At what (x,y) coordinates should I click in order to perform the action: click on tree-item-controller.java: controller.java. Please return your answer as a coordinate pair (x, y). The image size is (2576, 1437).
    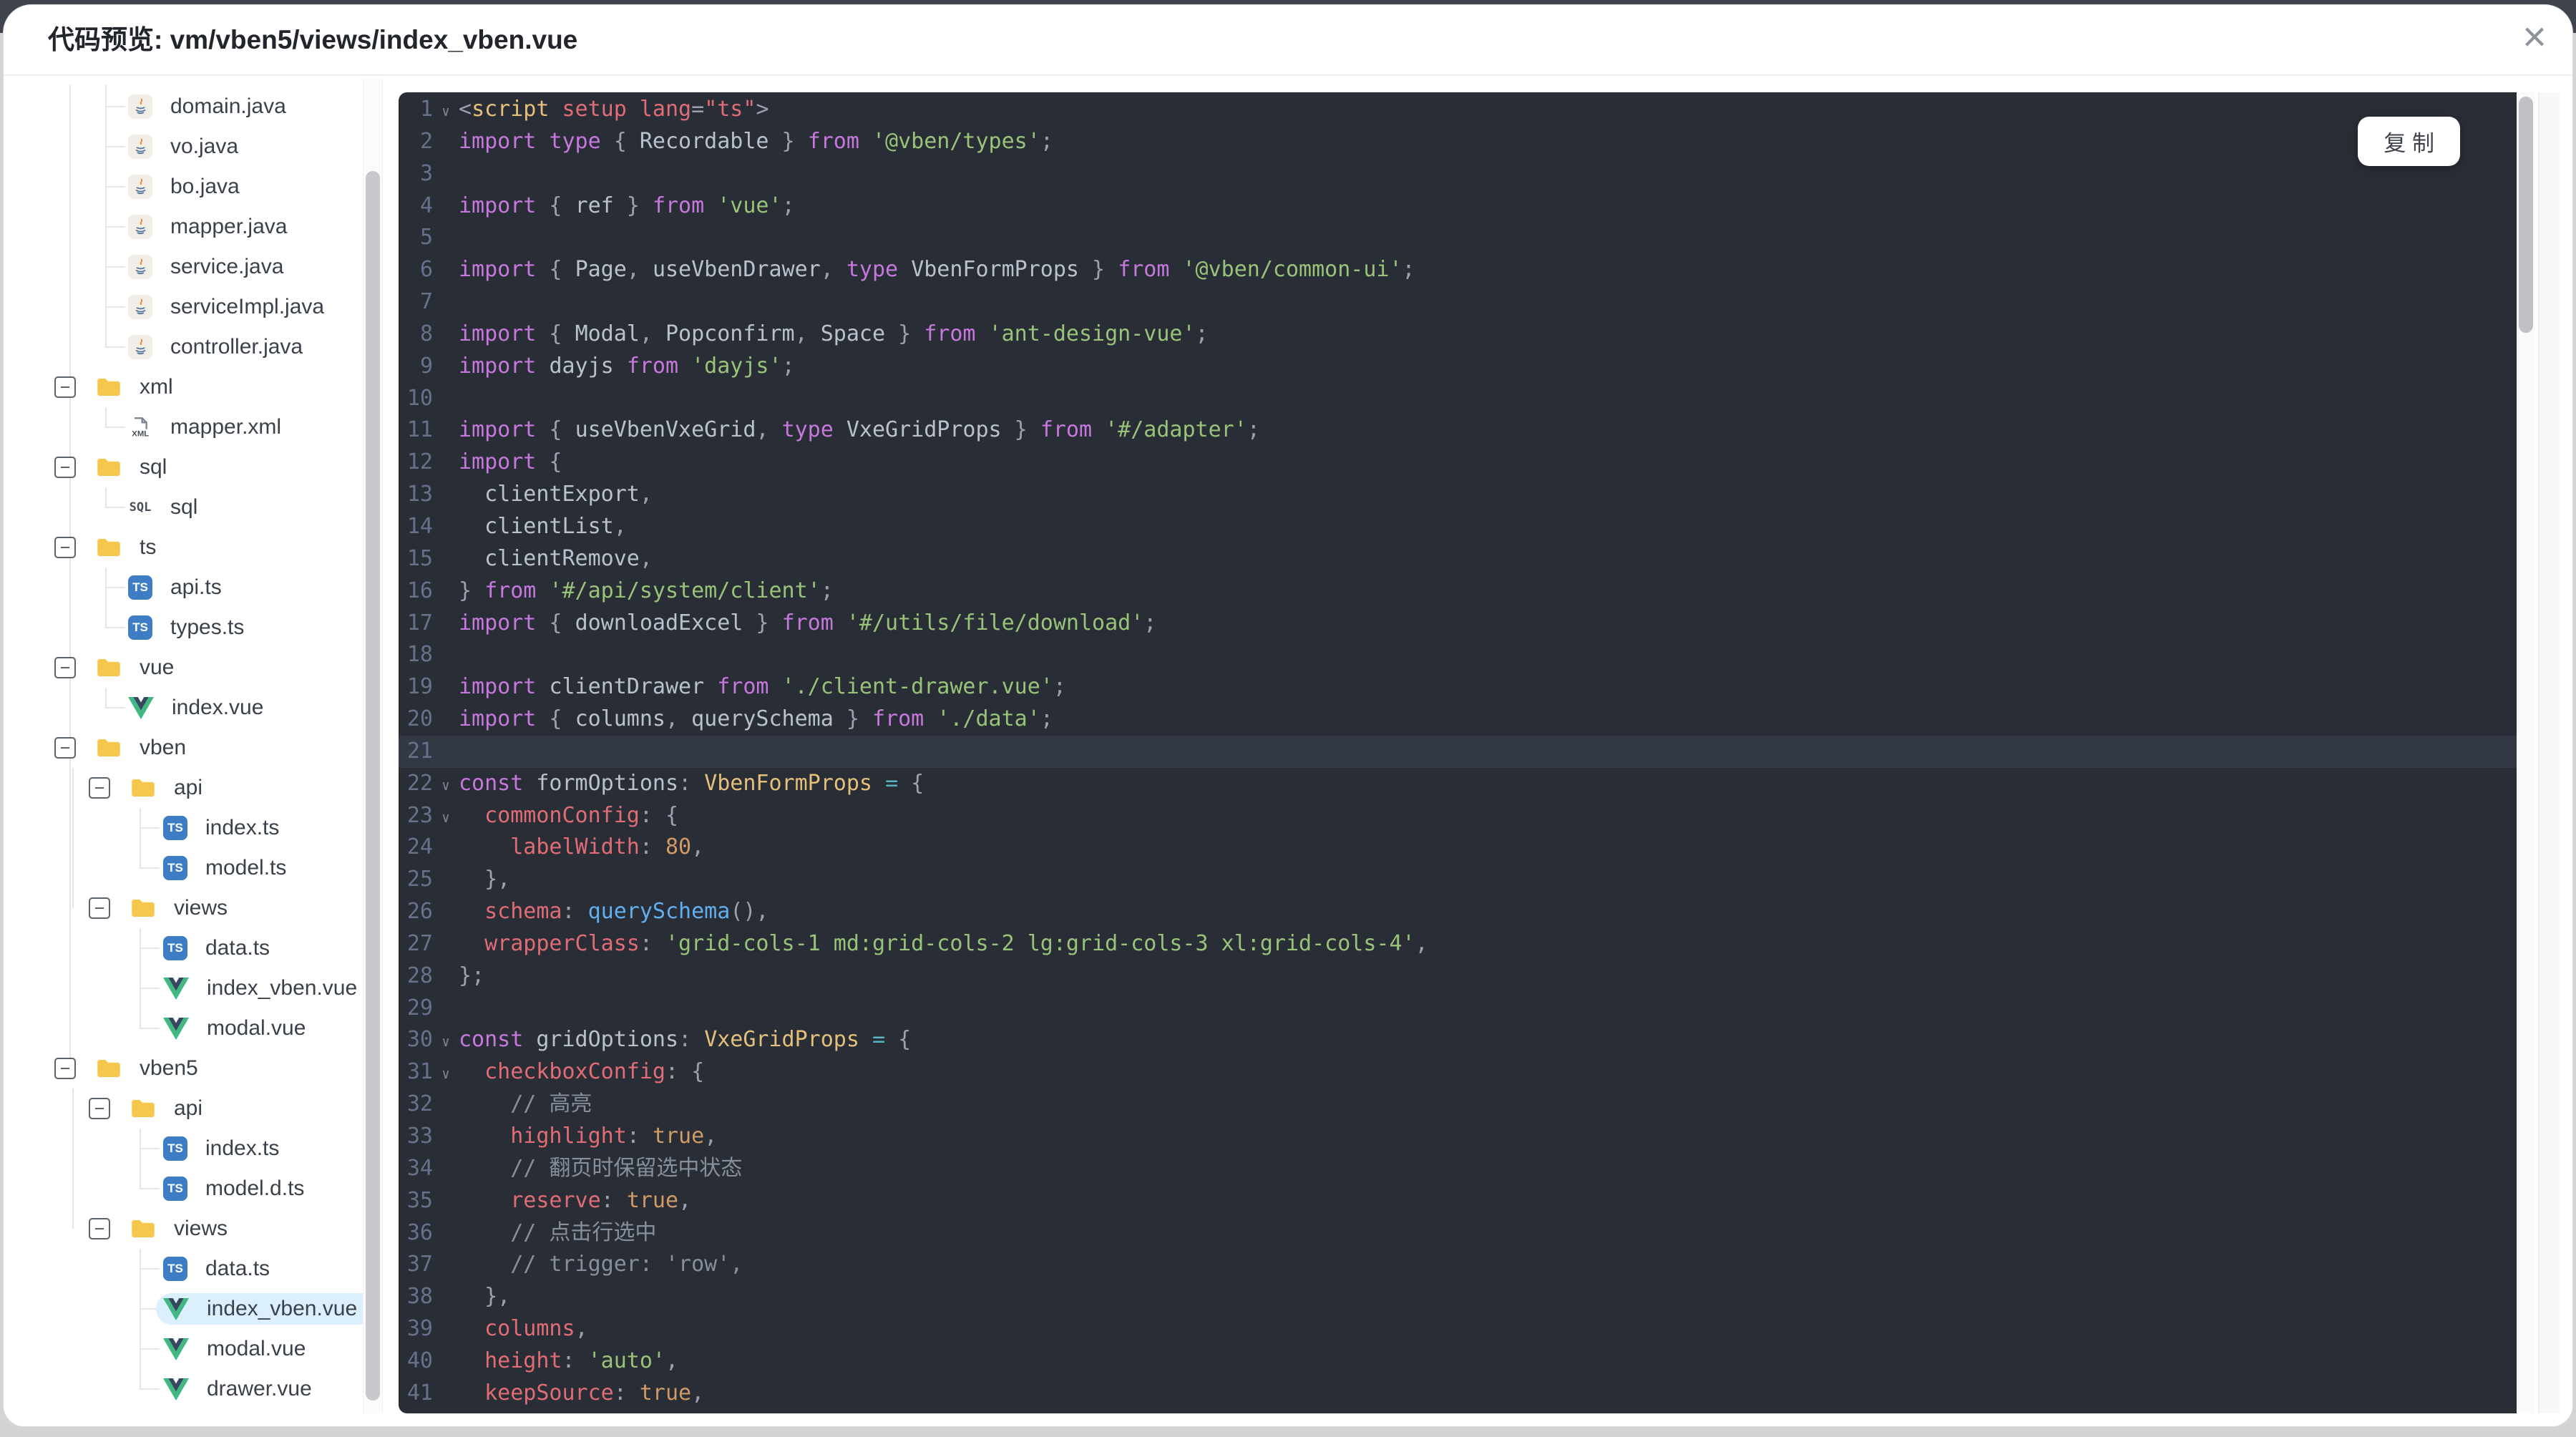
    Looking at the image, I should click on (200, 347).